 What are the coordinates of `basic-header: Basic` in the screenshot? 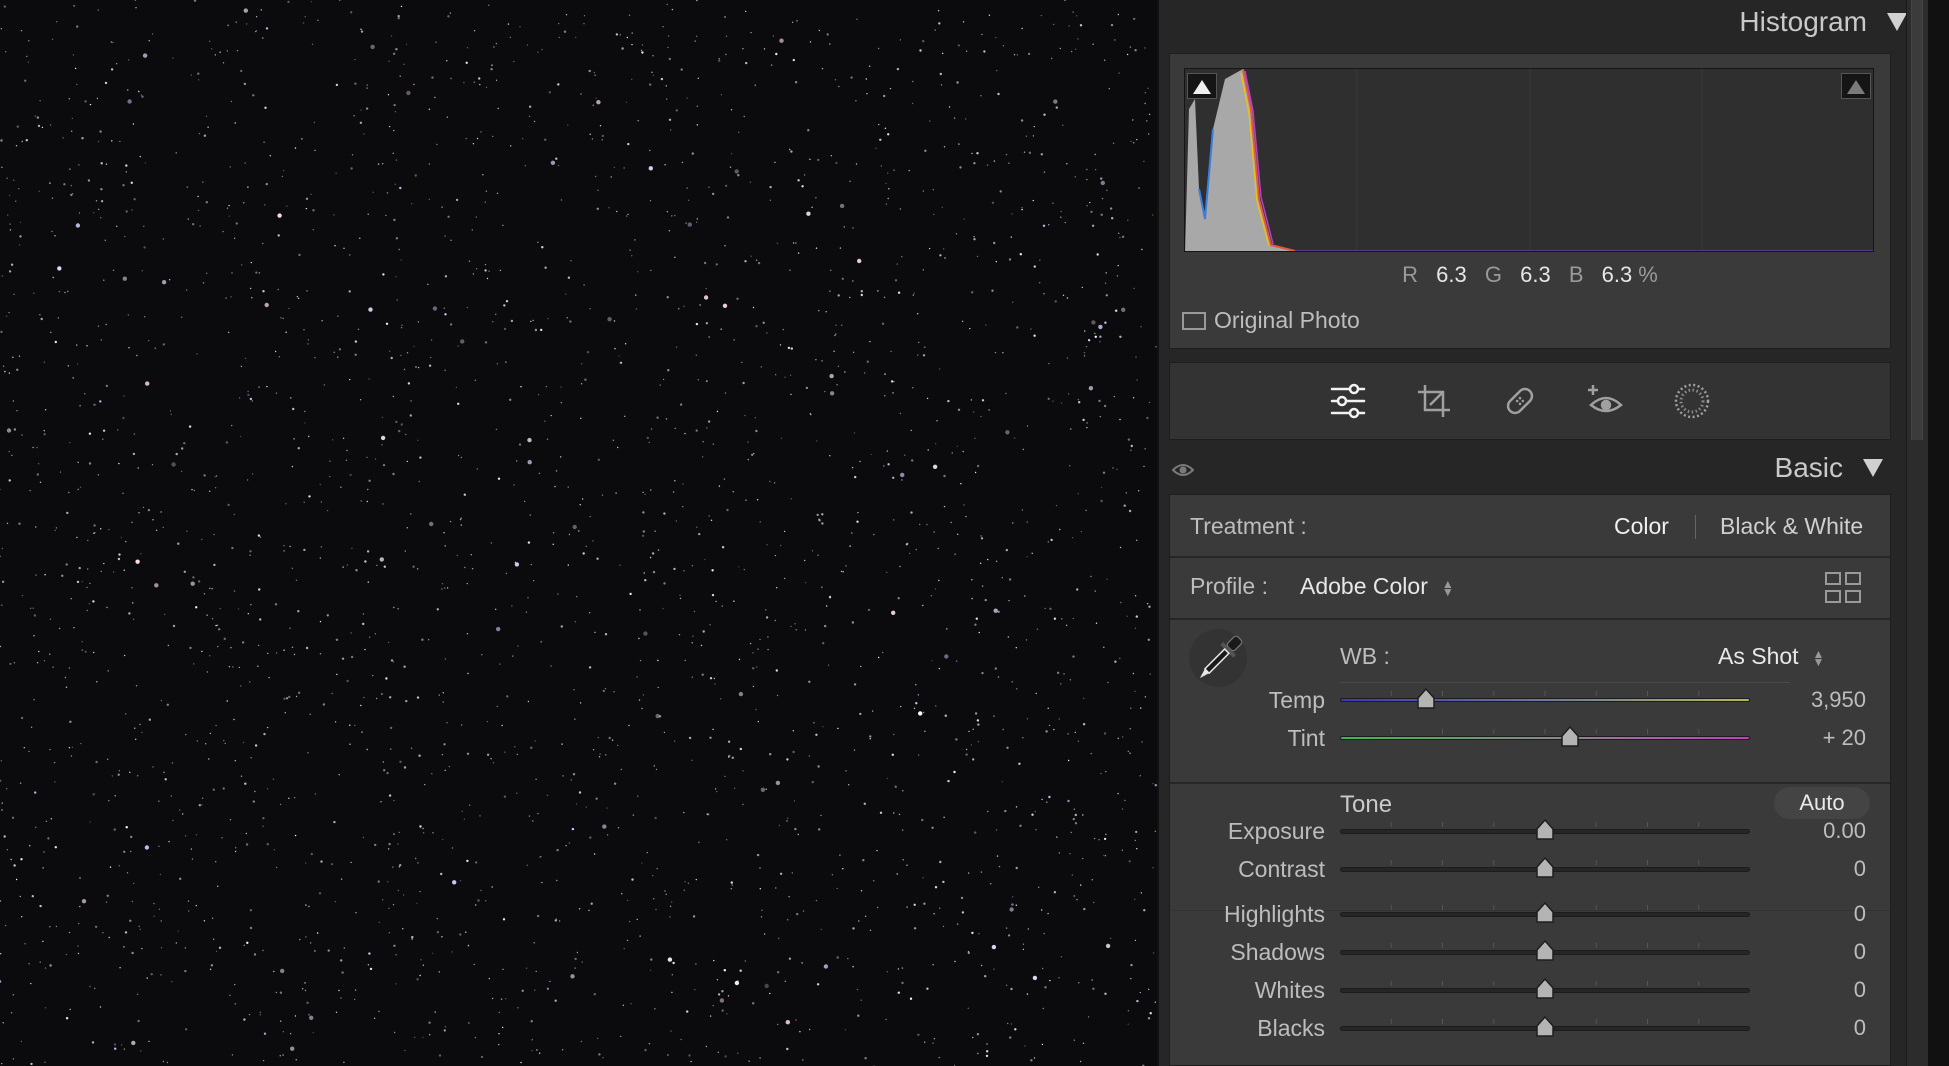 It's located at (1530, 473).